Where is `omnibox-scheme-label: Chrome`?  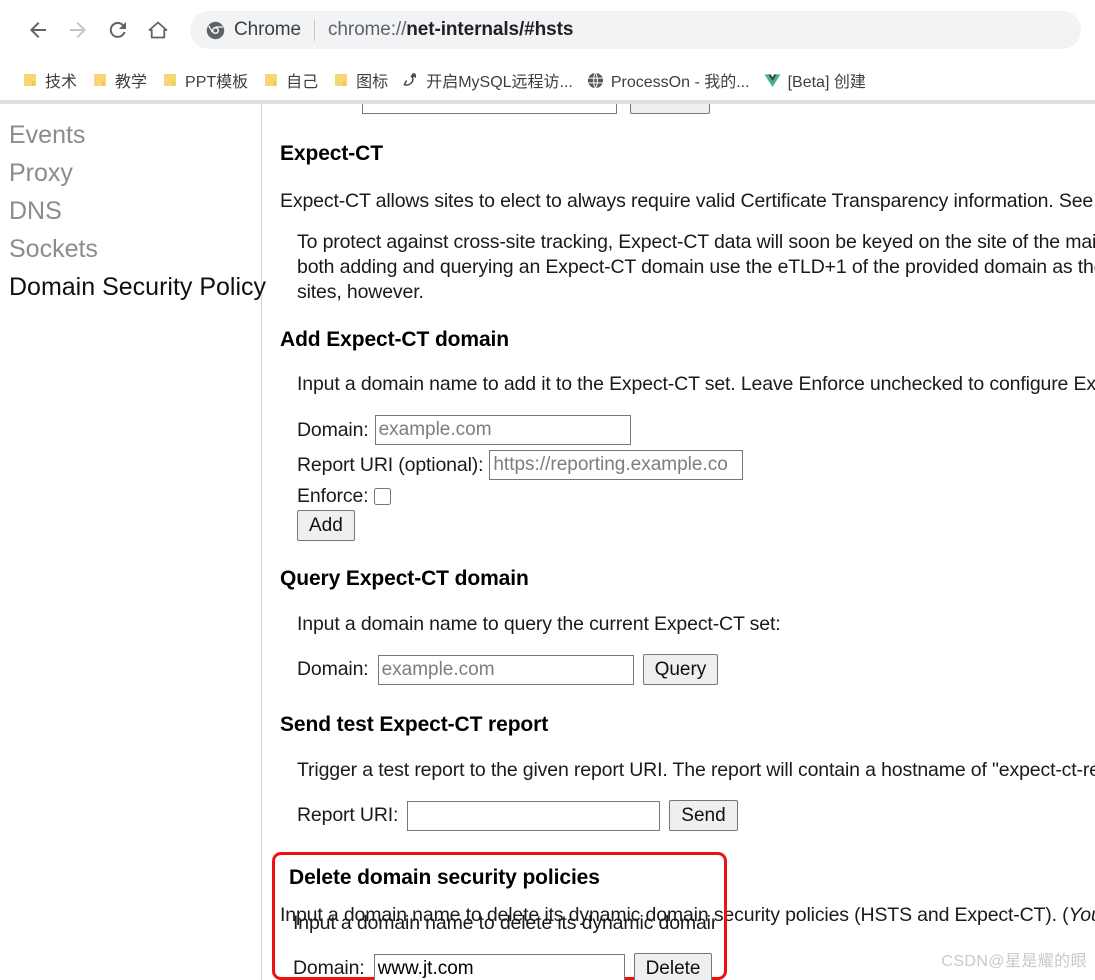 omnibox-scheme-label: Chrome is located at coordinates (267, 29).